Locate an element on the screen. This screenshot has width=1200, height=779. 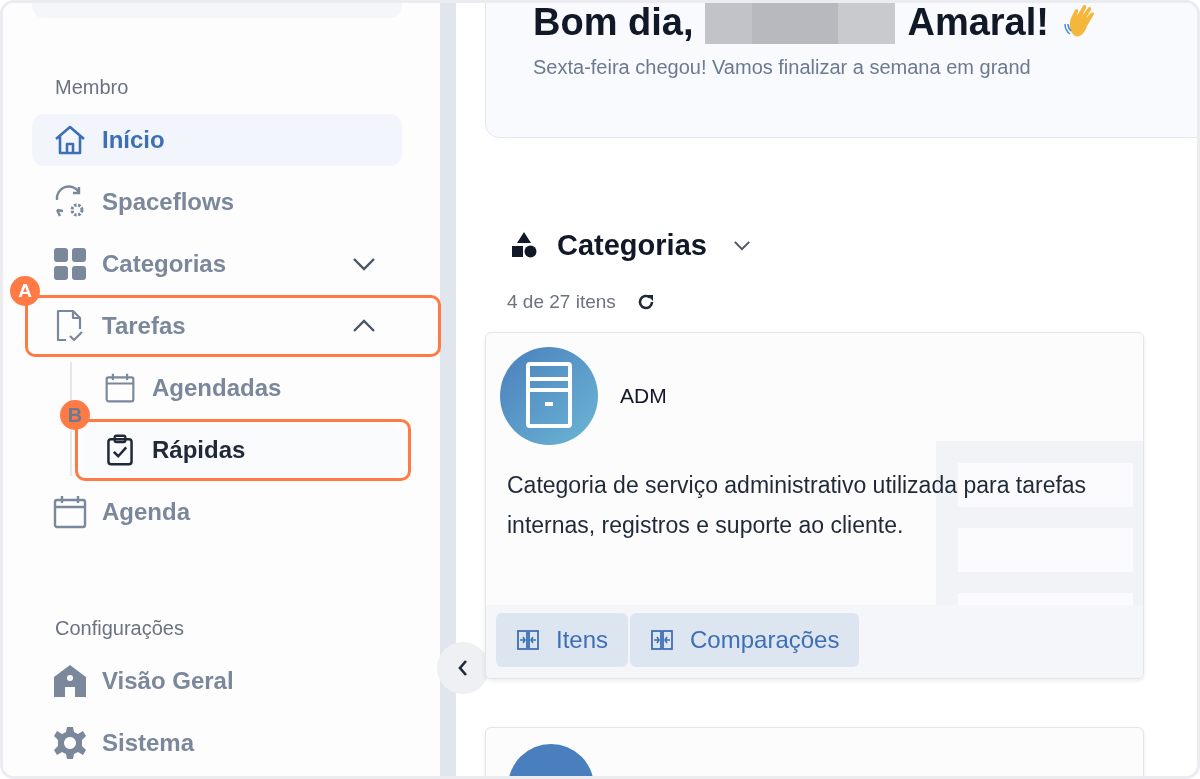
nav-item: Visão Geral is located at coordinates (217, 681).